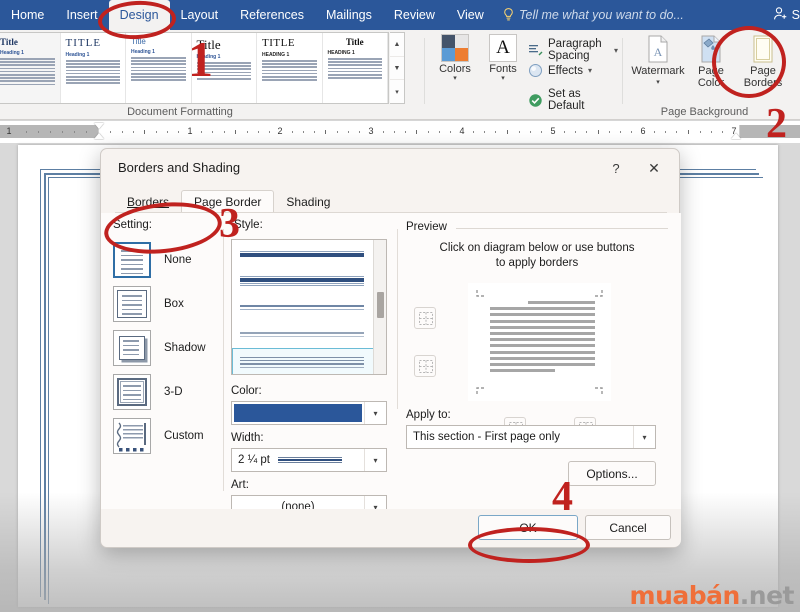 The height and width of the screenshot is (612, 800). I want to click on effects-button: Effects ▾, so click(560, 70).